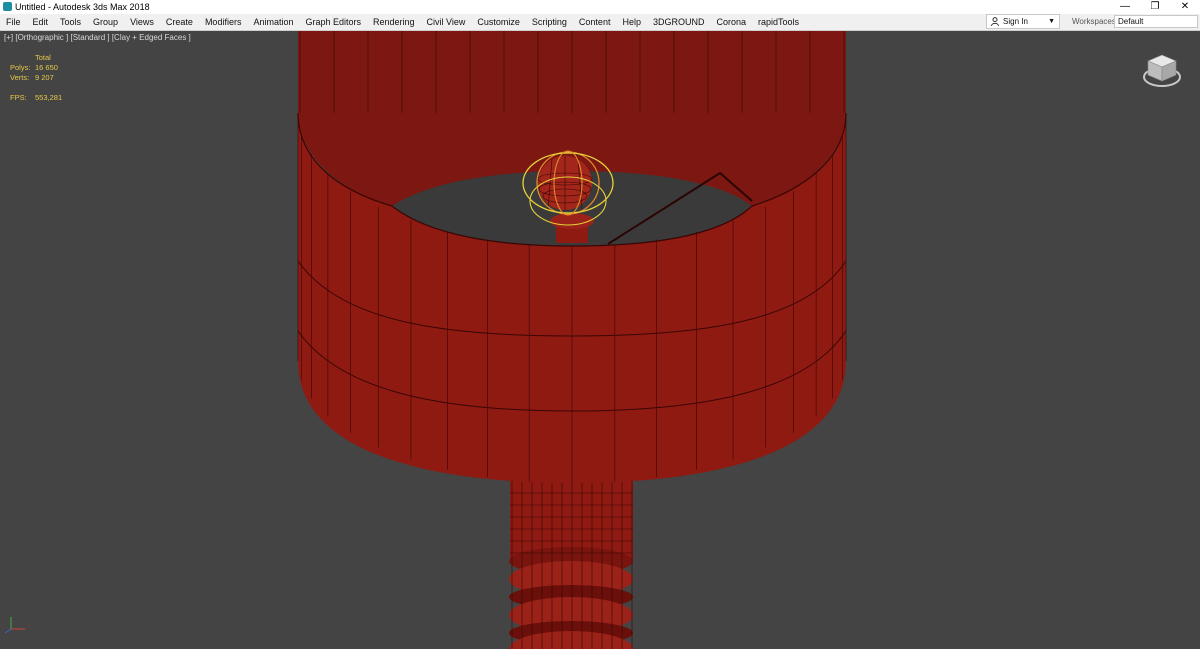 Image resolution: width=1200 pixels, height=649 pixels. What do you see at coordinates (1125, 7) in the screenshot?
I see `minimize-icon: —` at bounding box center [1125, 7].